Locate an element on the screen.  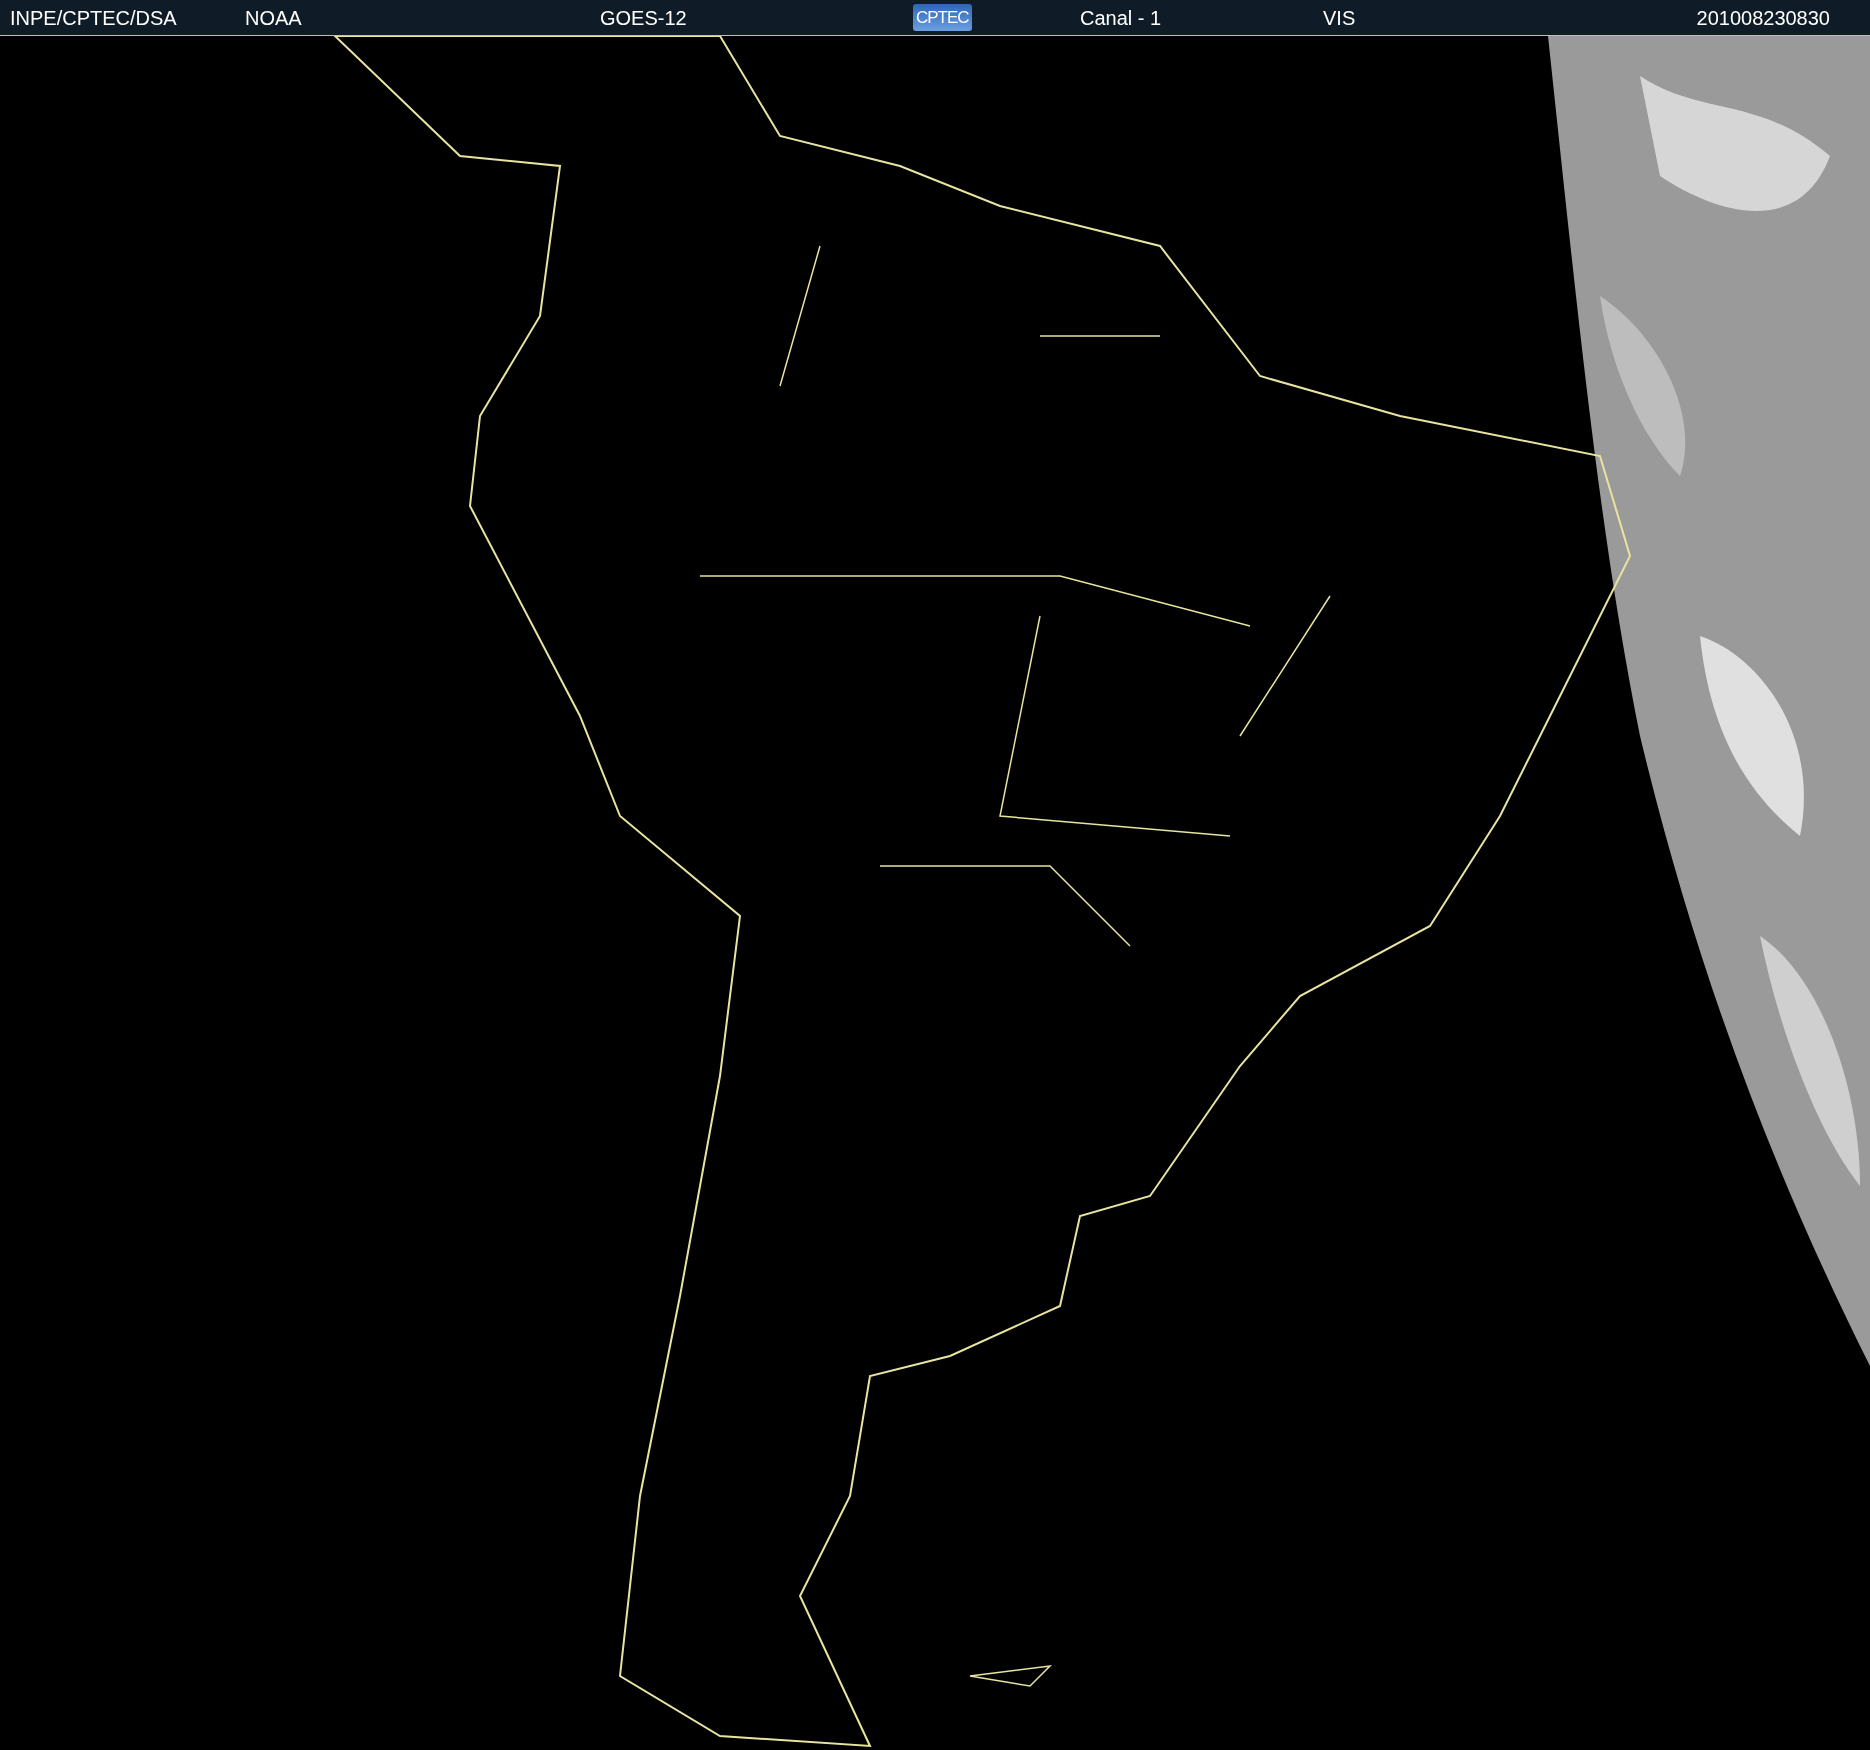
channel-label: Canal - 1 is located at coordinates (1121, 18).